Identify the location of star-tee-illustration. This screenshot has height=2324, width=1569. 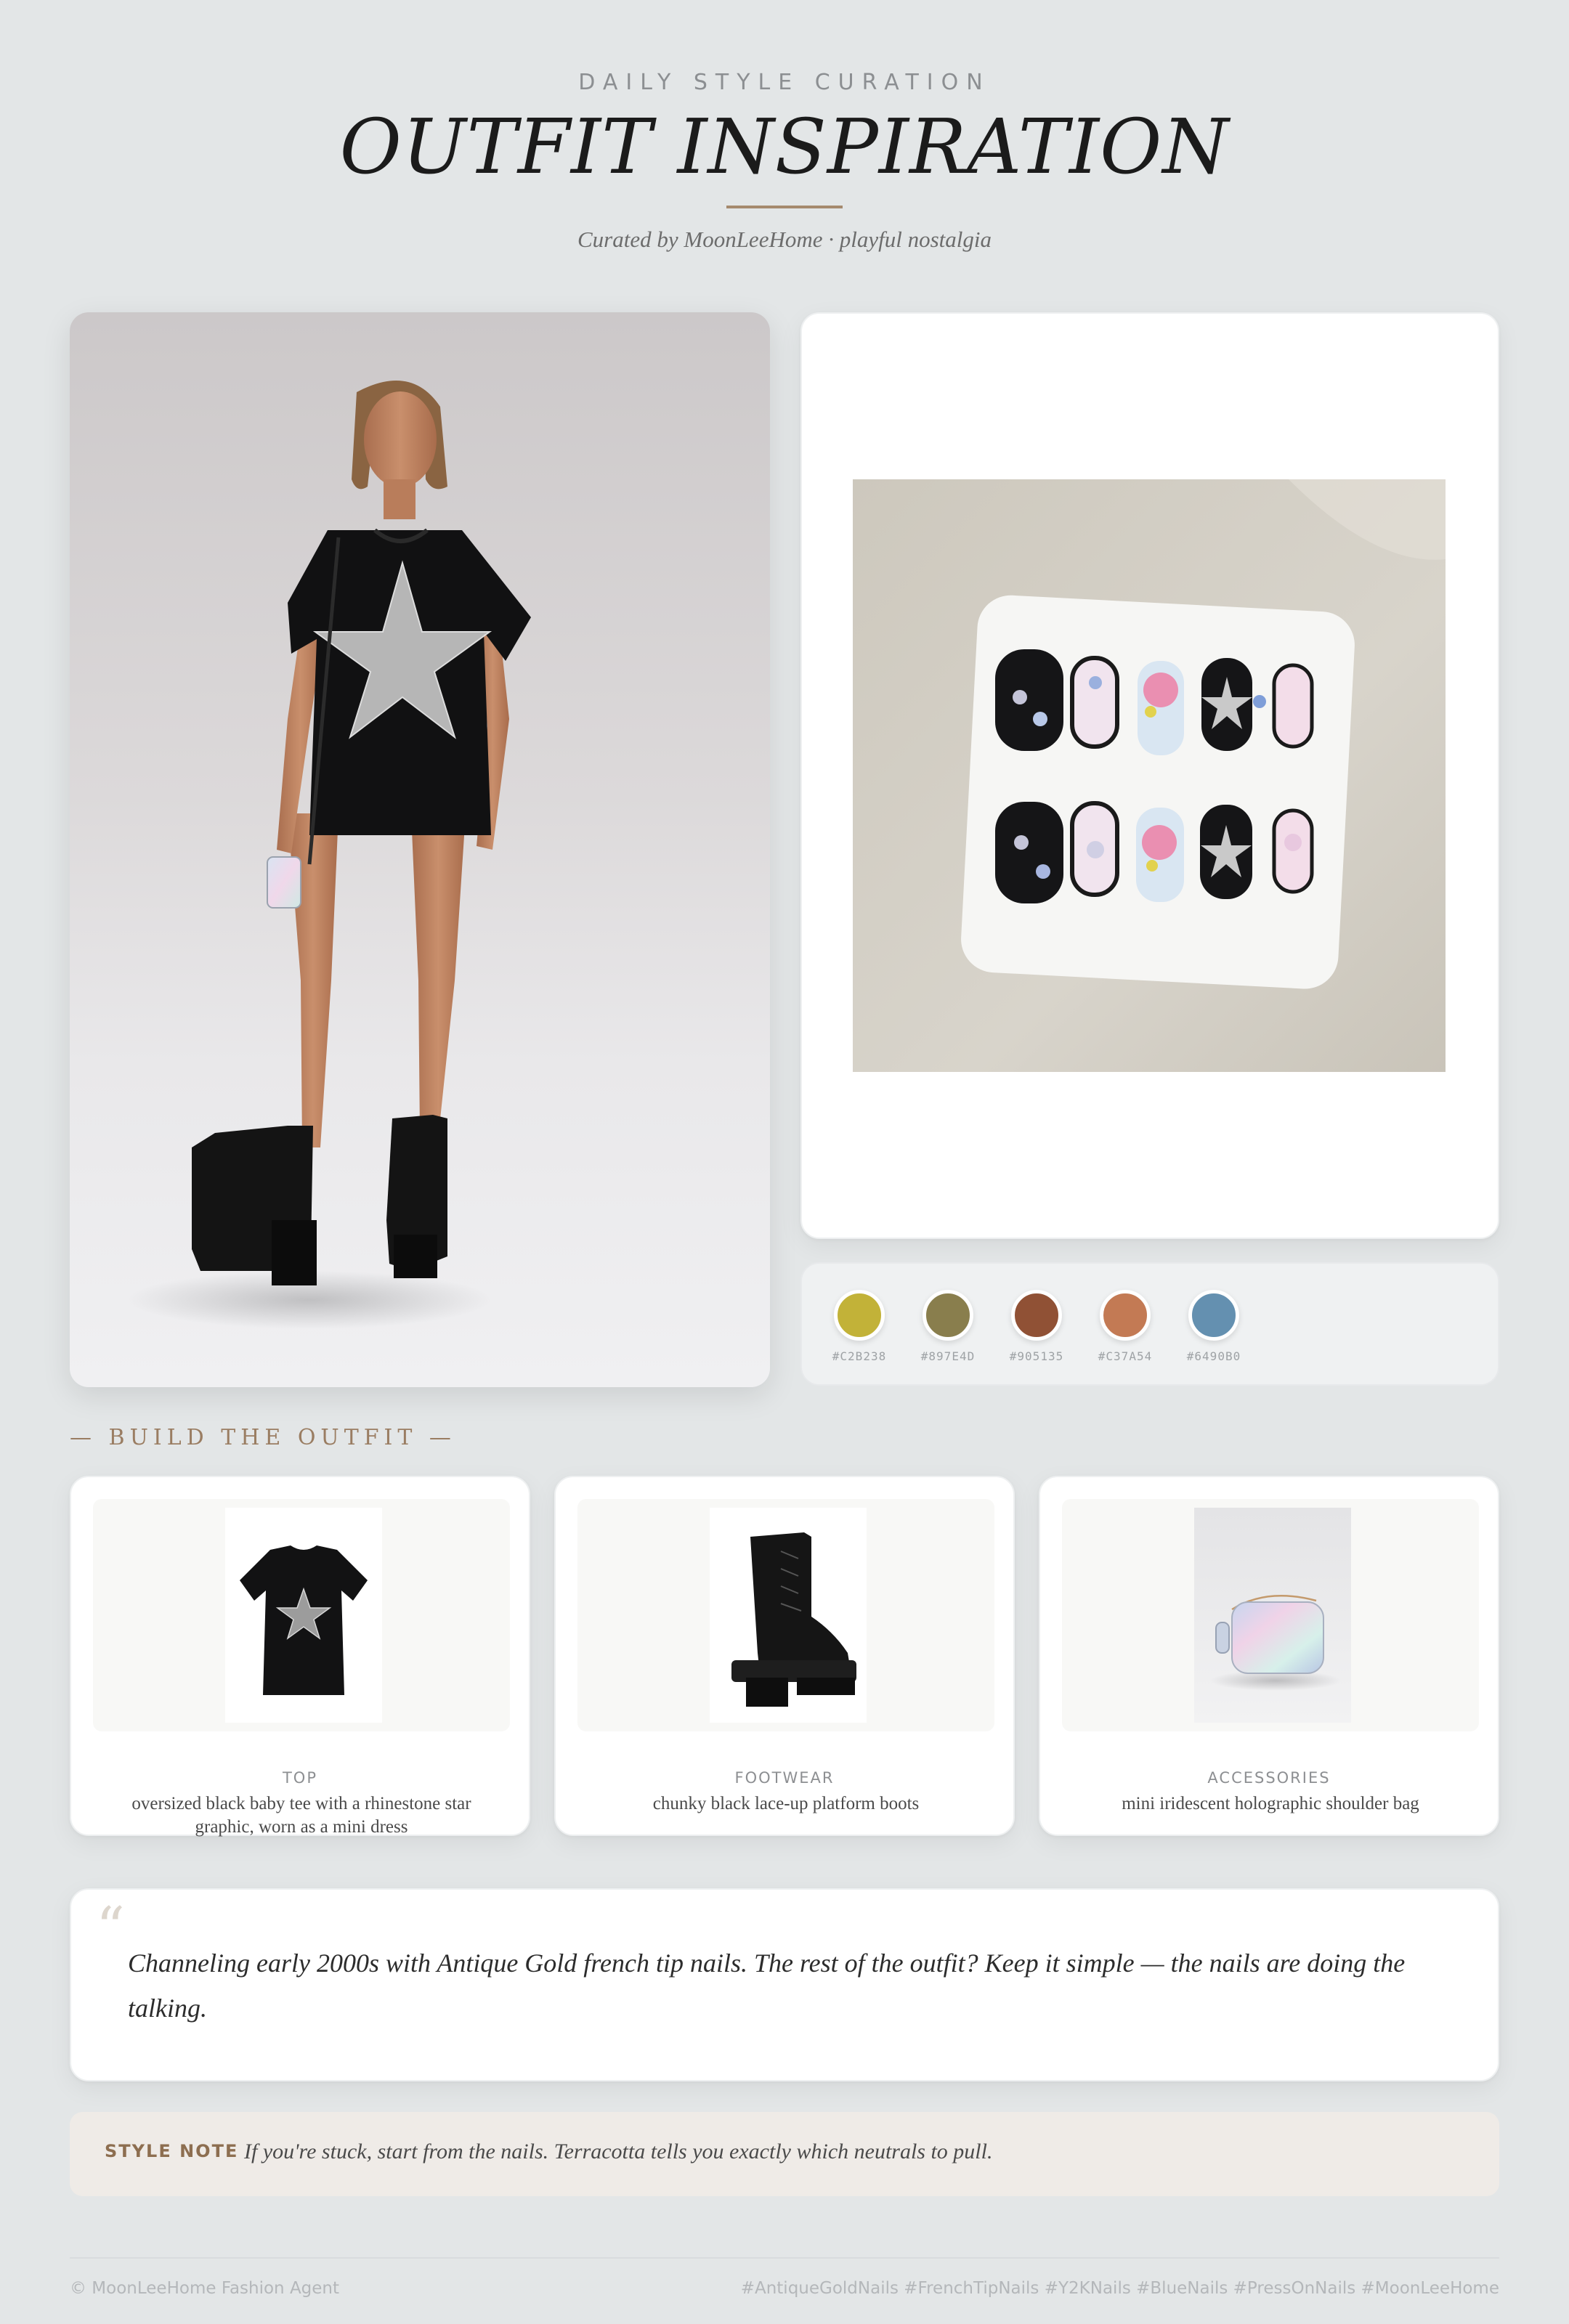
(304, 1620).